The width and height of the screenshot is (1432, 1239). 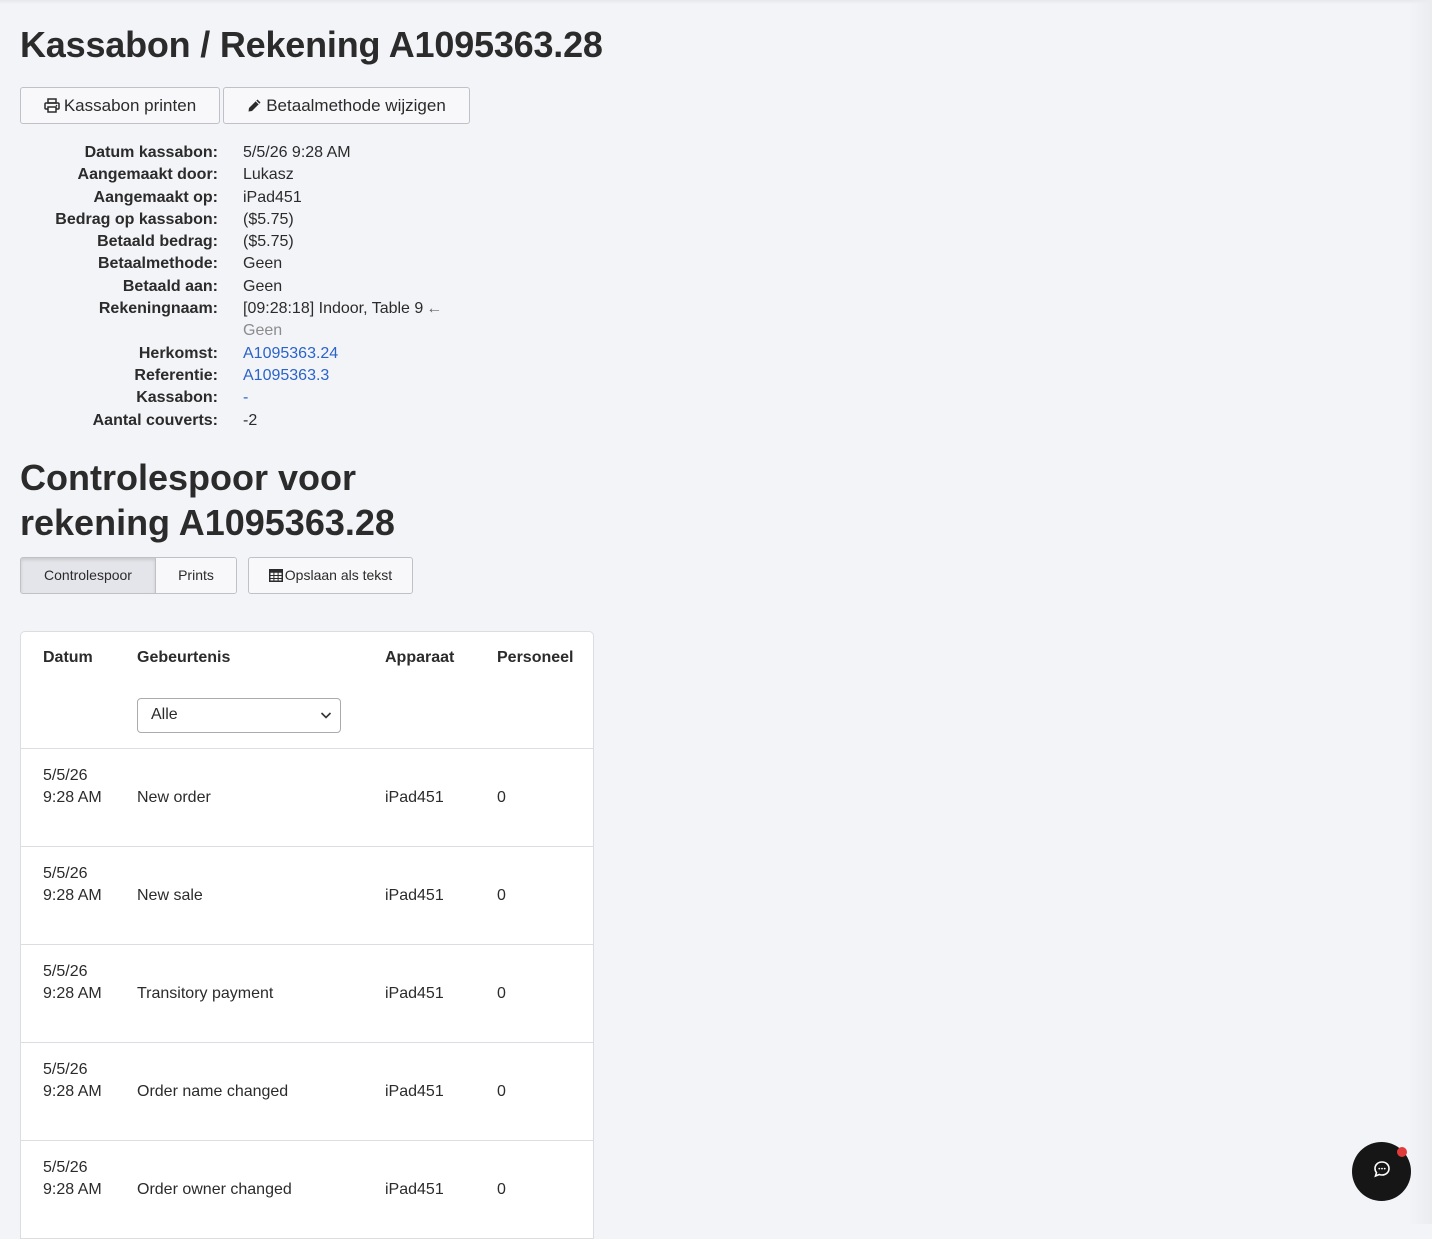 I want to click on action-buttons: Kassabon printen Betaalmethode wijzigen, so click(x=320, y=105).